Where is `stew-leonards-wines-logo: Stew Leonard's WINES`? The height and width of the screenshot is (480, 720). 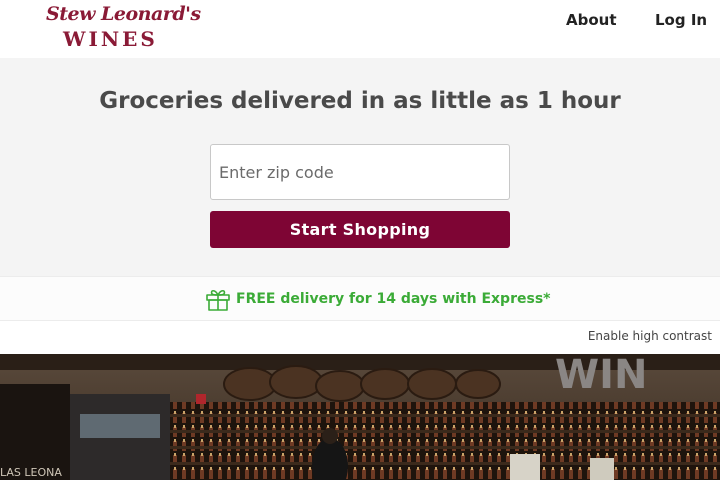 stew-leonards-wines-logo: Stew Leonard's WINES is located at coordinates (123, 28).